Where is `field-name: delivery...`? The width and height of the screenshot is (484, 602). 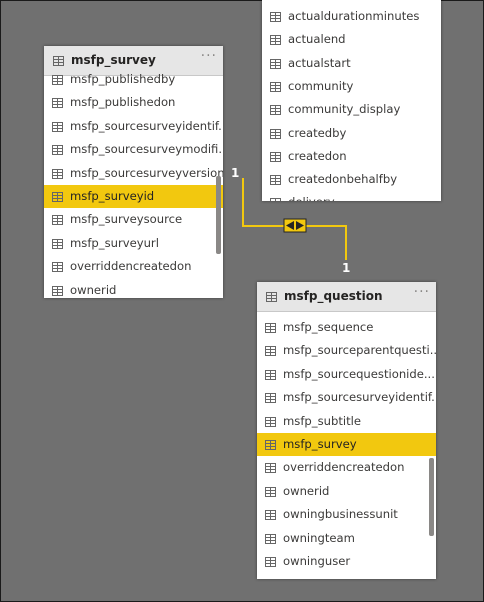 field-name: delivery... is located at coordinates (316, 198).